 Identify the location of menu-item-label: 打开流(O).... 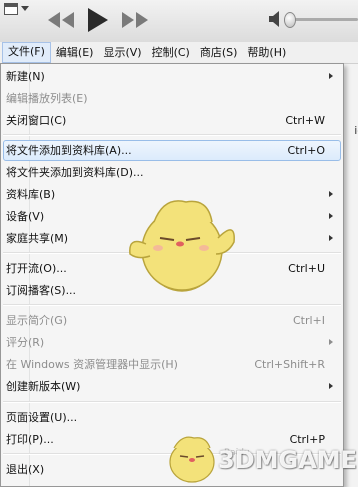
(36, 268).